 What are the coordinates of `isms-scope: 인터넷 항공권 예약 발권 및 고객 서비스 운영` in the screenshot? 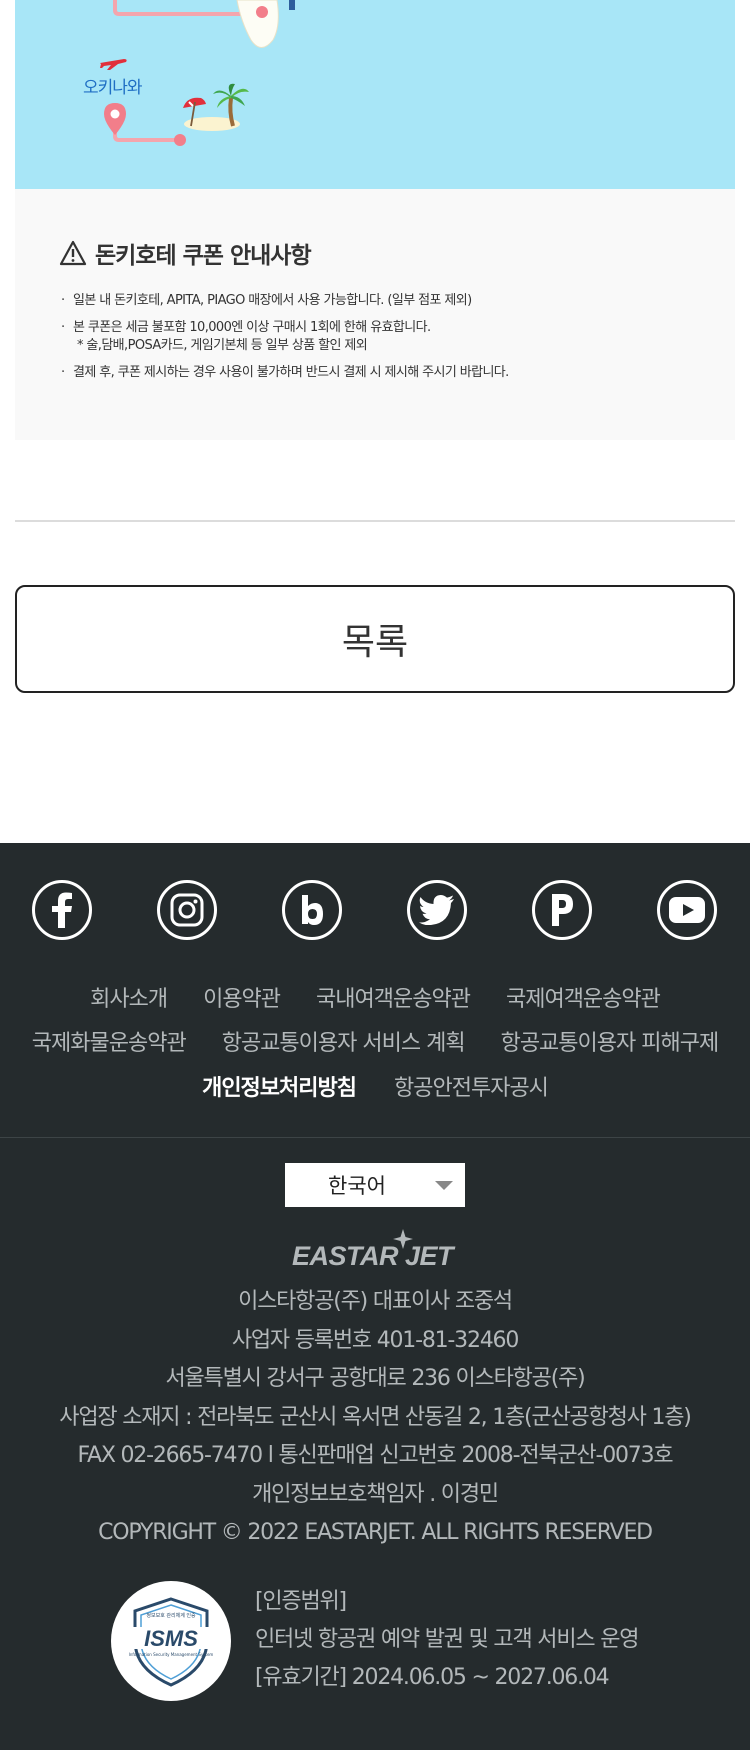 It's located at (447, 1639).